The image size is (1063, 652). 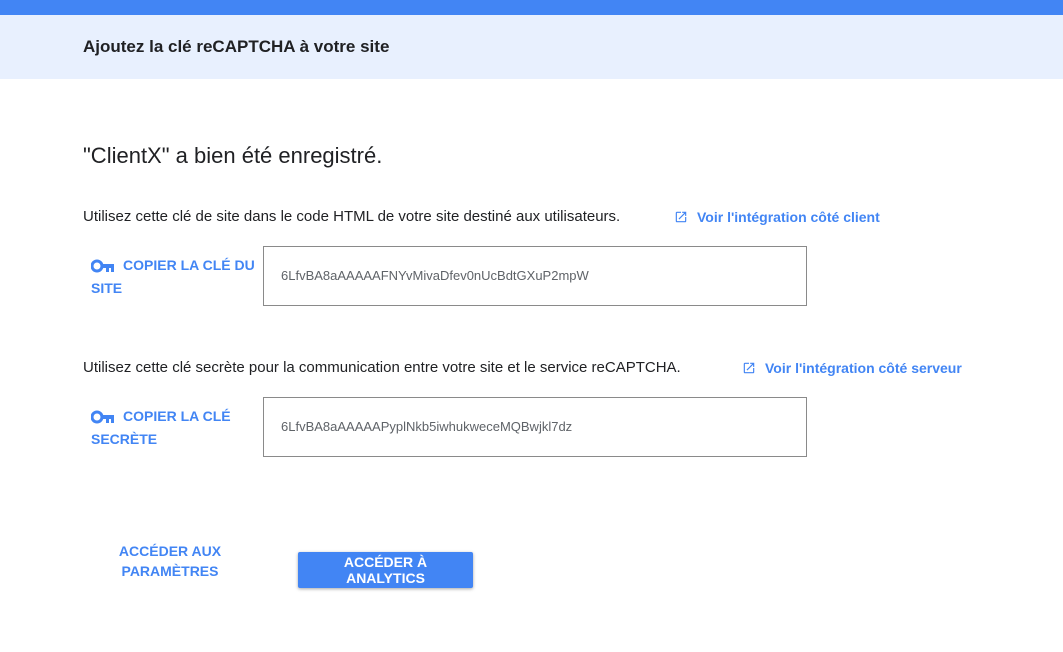 I want to click on copy-secret-key-button: COPIER LA CLÉ SECRÈTE, so click(x=173, y=428).